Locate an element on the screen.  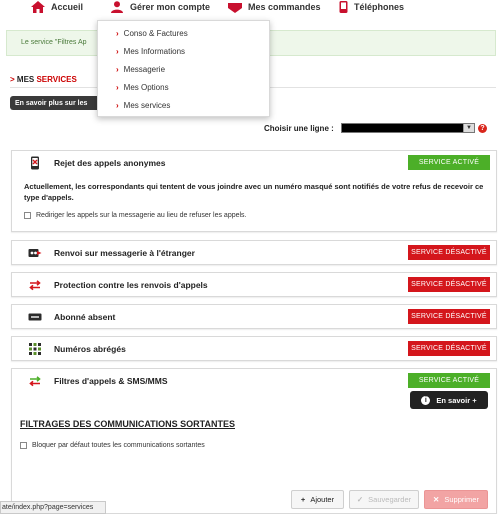
block-outgoing-checkbox is located at coordinates (23, 445).